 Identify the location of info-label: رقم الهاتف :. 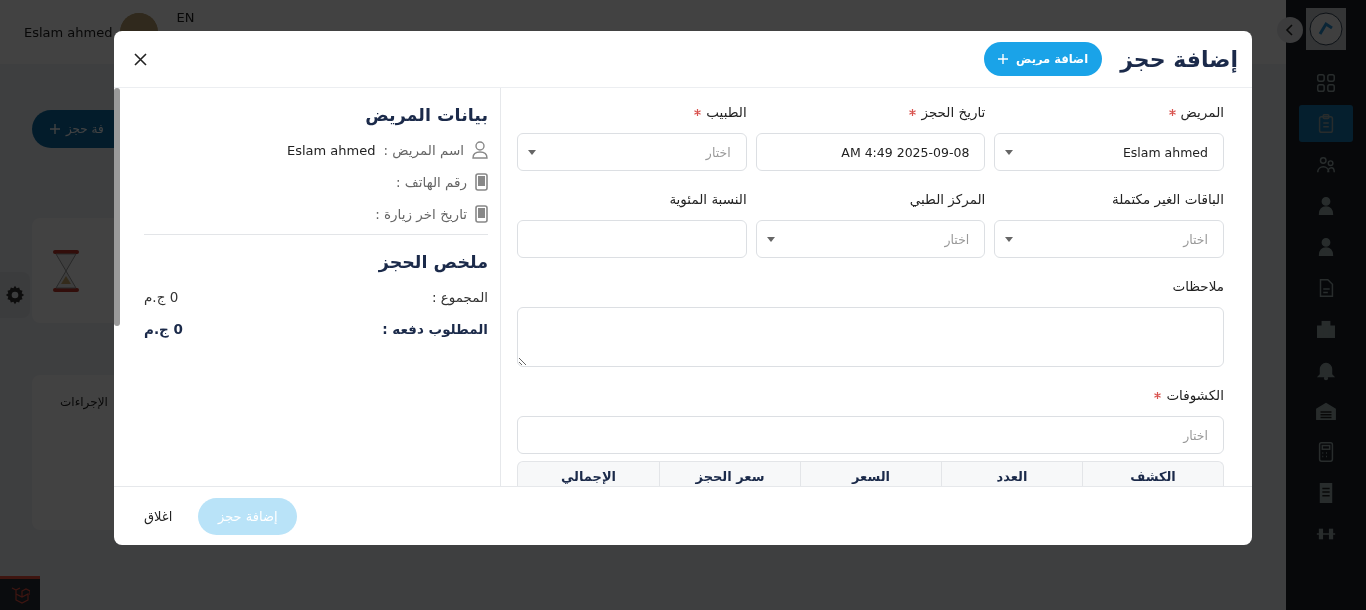
(431, 182).